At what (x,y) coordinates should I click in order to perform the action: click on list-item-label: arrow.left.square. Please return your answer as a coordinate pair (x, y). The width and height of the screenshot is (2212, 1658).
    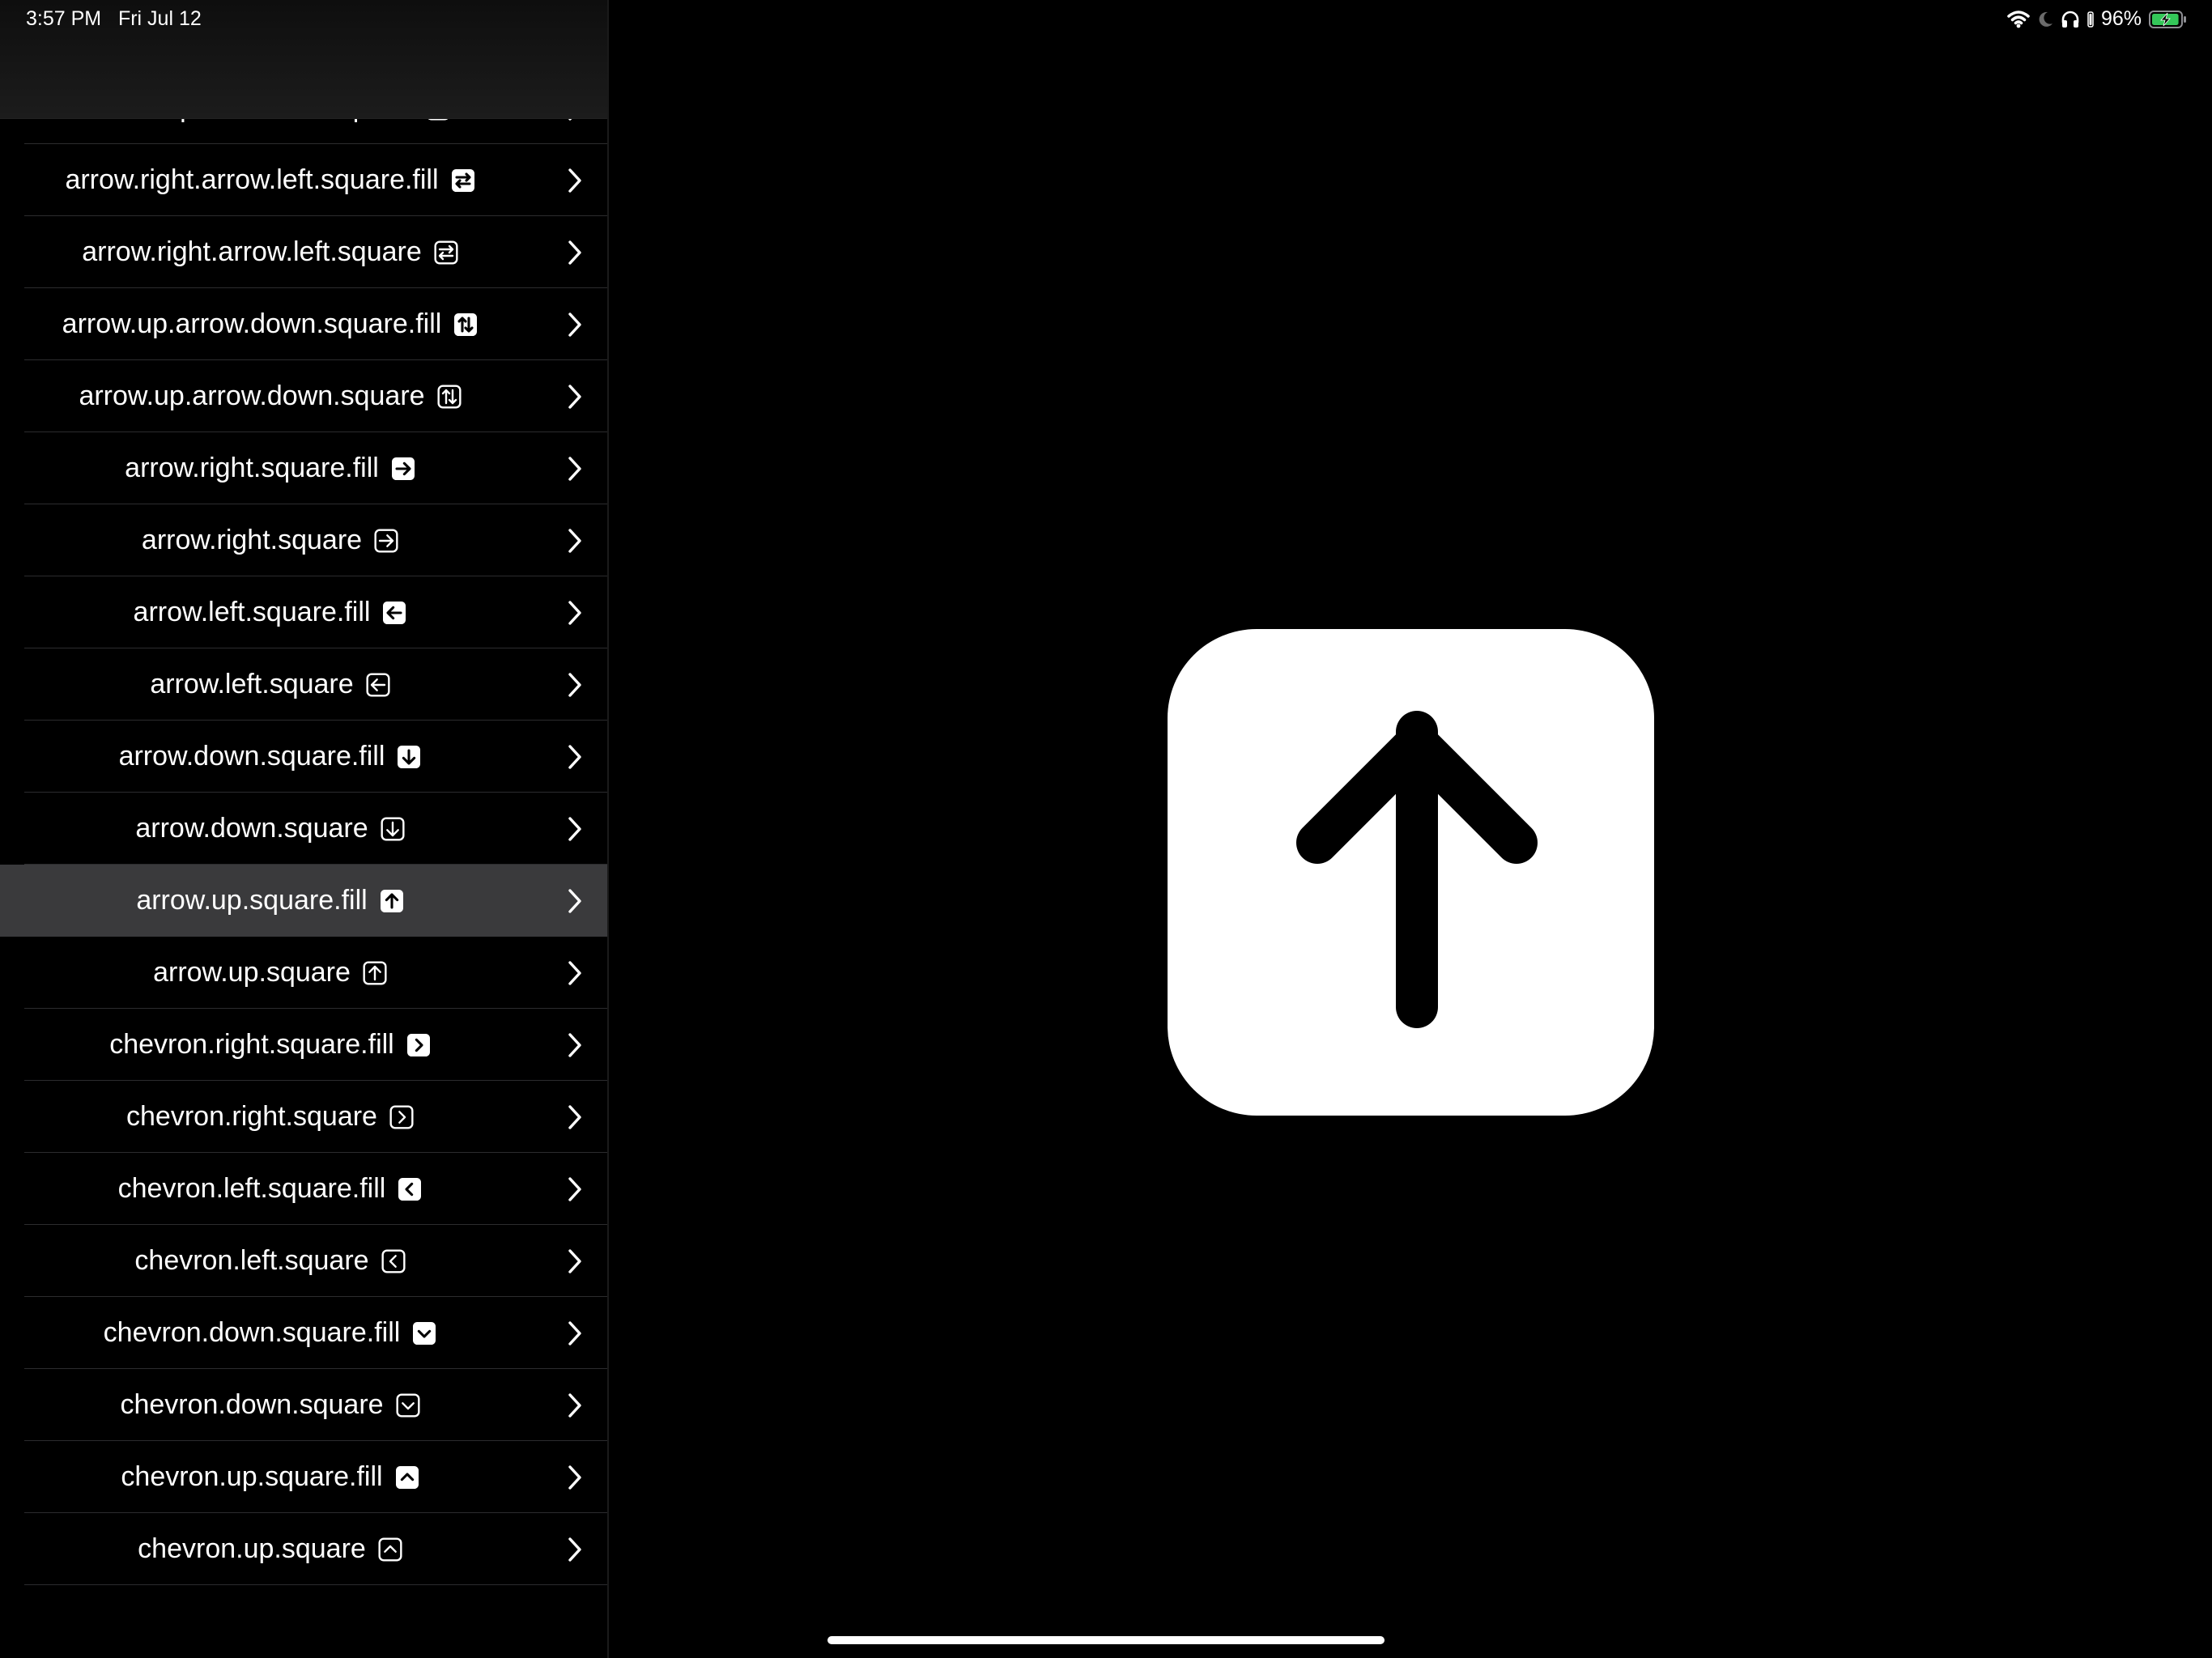
    Looking at the image, I should click on (252, 684).